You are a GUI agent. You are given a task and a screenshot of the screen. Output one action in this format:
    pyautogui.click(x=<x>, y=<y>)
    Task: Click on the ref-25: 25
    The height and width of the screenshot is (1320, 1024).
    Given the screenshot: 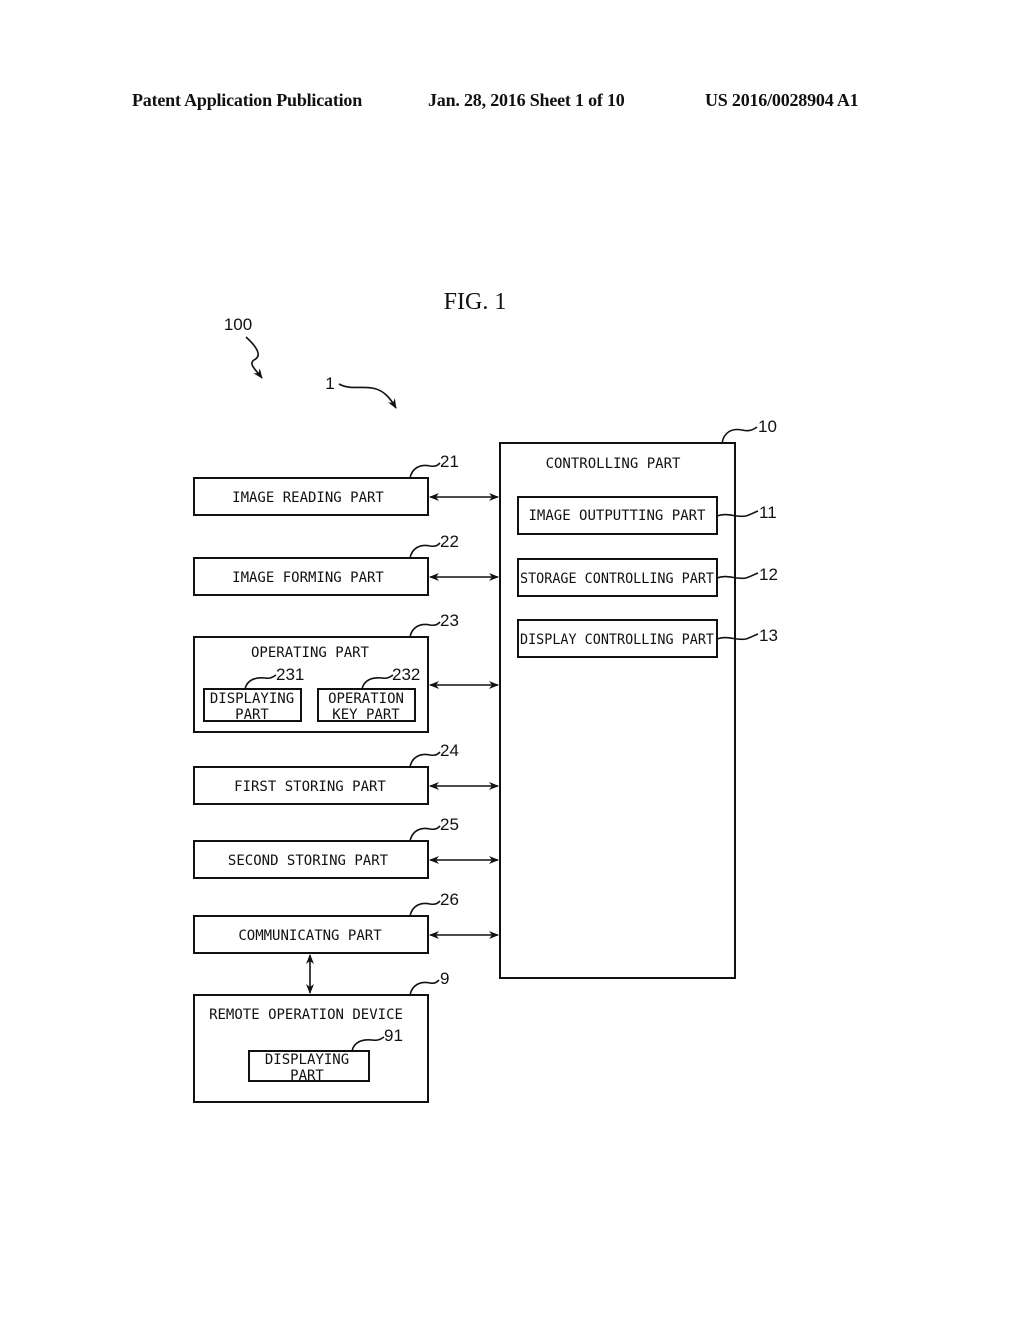 What is the action you would take?
    pyautogui.click(x=449, y=824)
    